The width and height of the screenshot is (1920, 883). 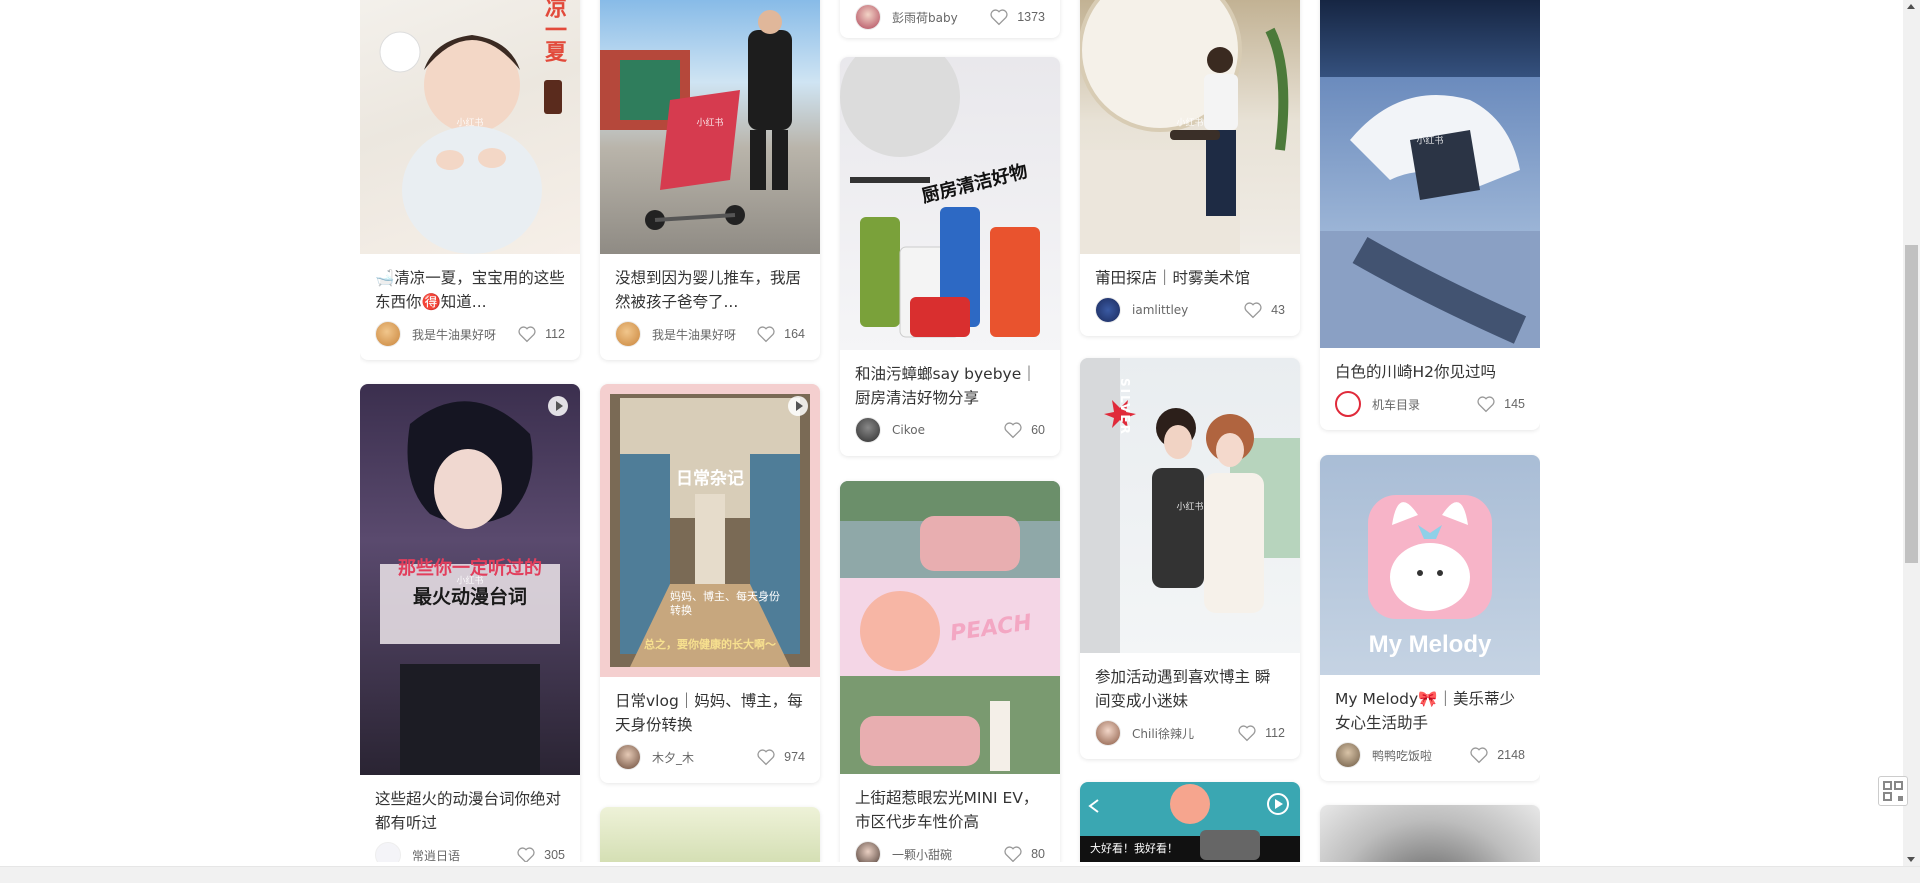 I want to click on note-card: 小红书 白色的川崎H2你见过吗 机车目录 145, so click(x=1430, y=215).